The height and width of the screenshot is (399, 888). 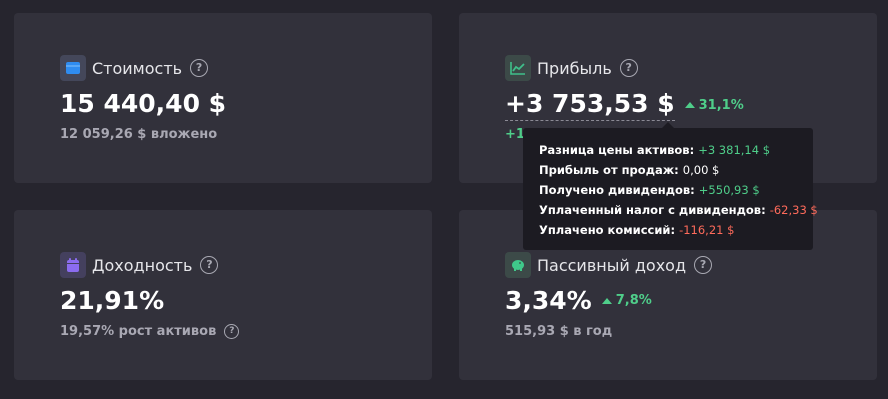 What do you see at coordinates (143, 103) in the screenshot?
I see `card-value-amount: 15 440,40 $` at bounding box center [143, 103].